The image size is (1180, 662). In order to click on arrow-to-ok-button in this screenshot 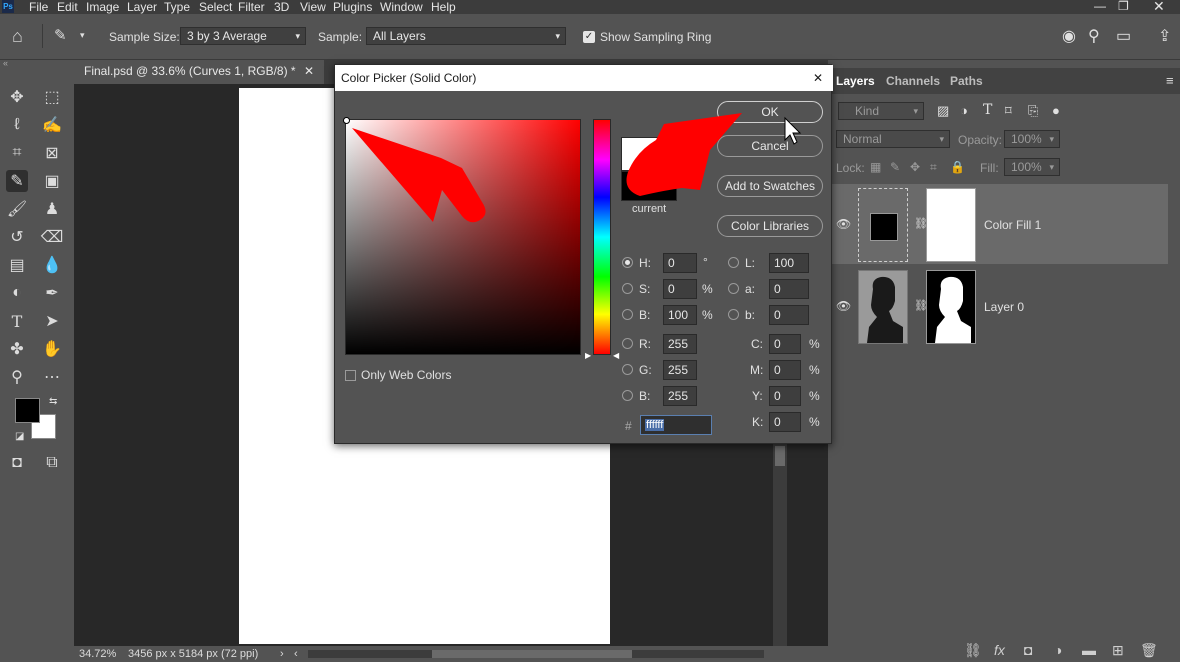, I will do `click(684, 154)`.